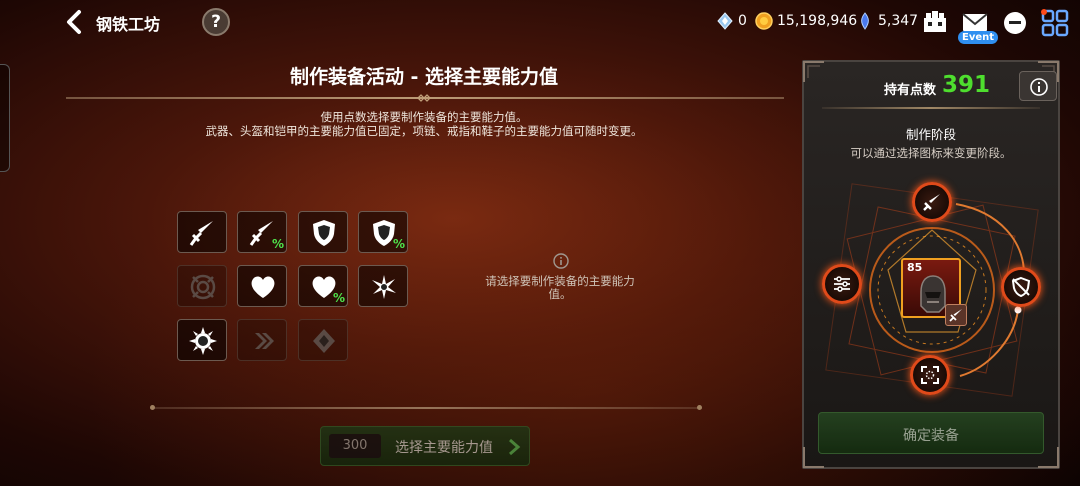  I want to click on stat-health-percent: %, so click(323, 286).